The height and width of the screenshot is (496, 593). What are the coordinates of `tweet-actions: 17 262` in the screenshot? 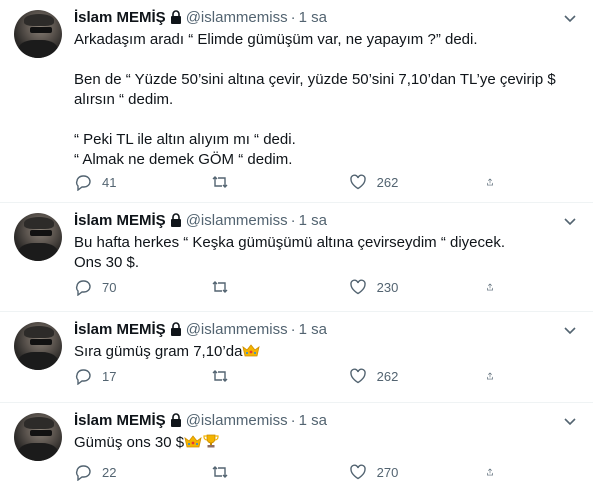 It's located at (289, 376).